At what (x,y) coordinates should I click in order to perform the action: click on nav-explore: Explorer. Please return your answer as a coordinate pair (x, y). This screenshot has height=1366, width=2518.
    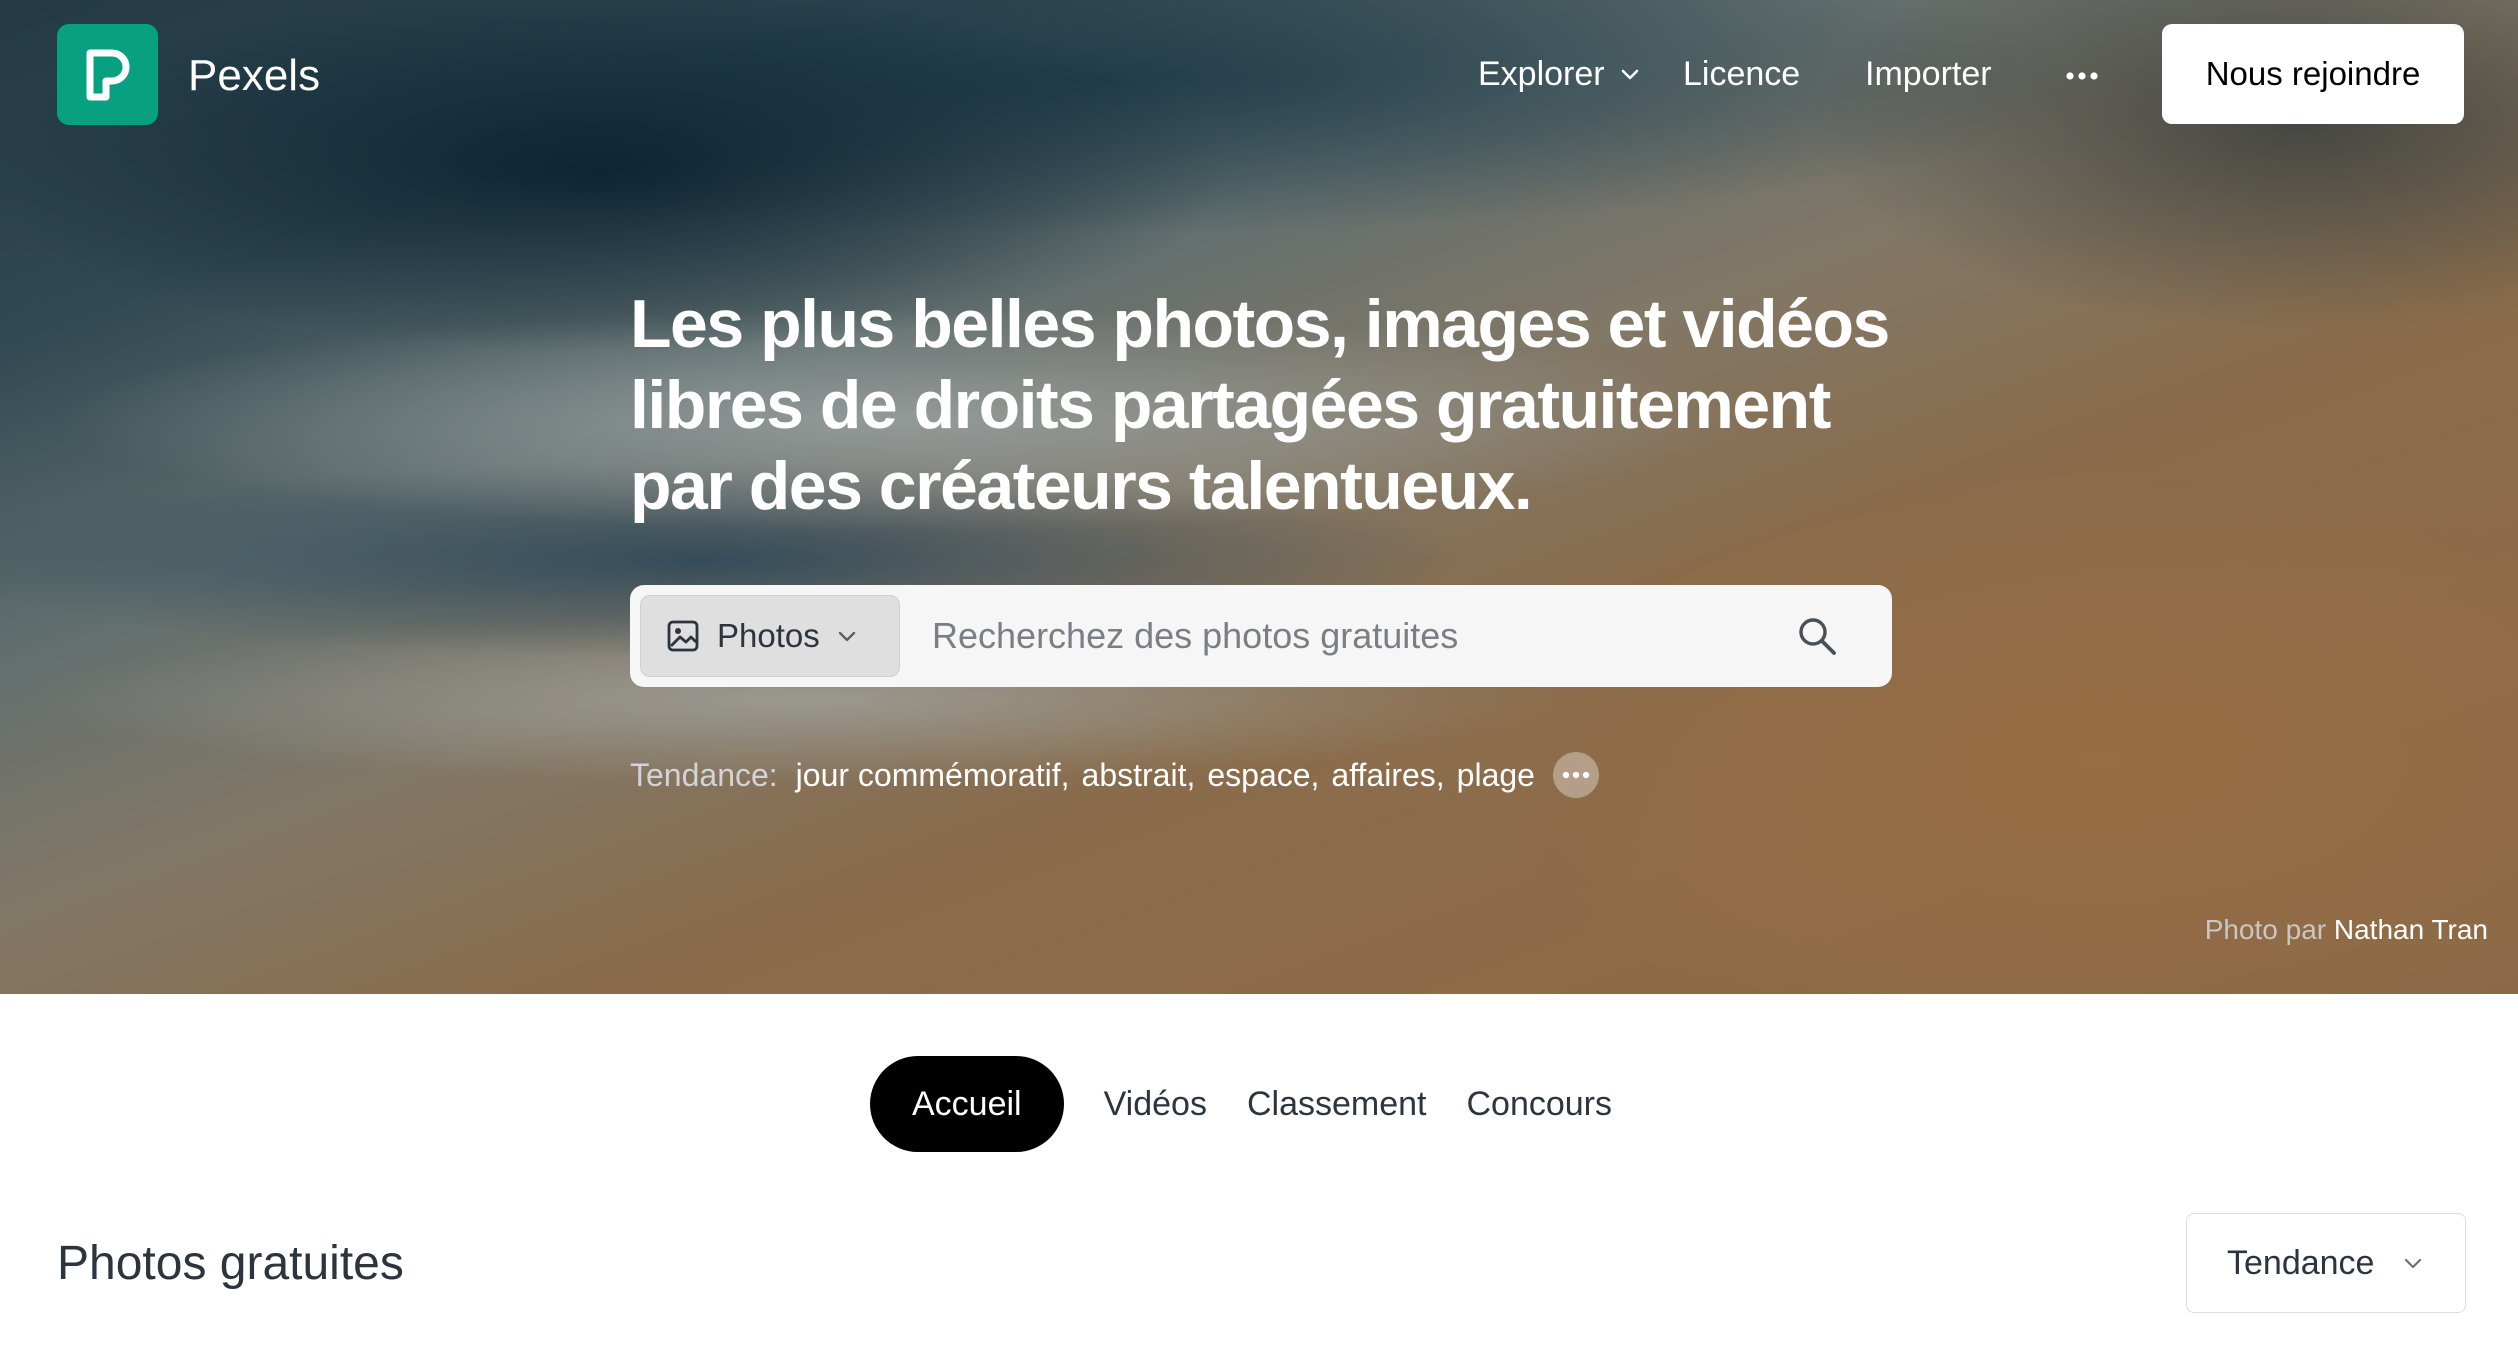
    Looking at the image, I should click on (1559, 74).